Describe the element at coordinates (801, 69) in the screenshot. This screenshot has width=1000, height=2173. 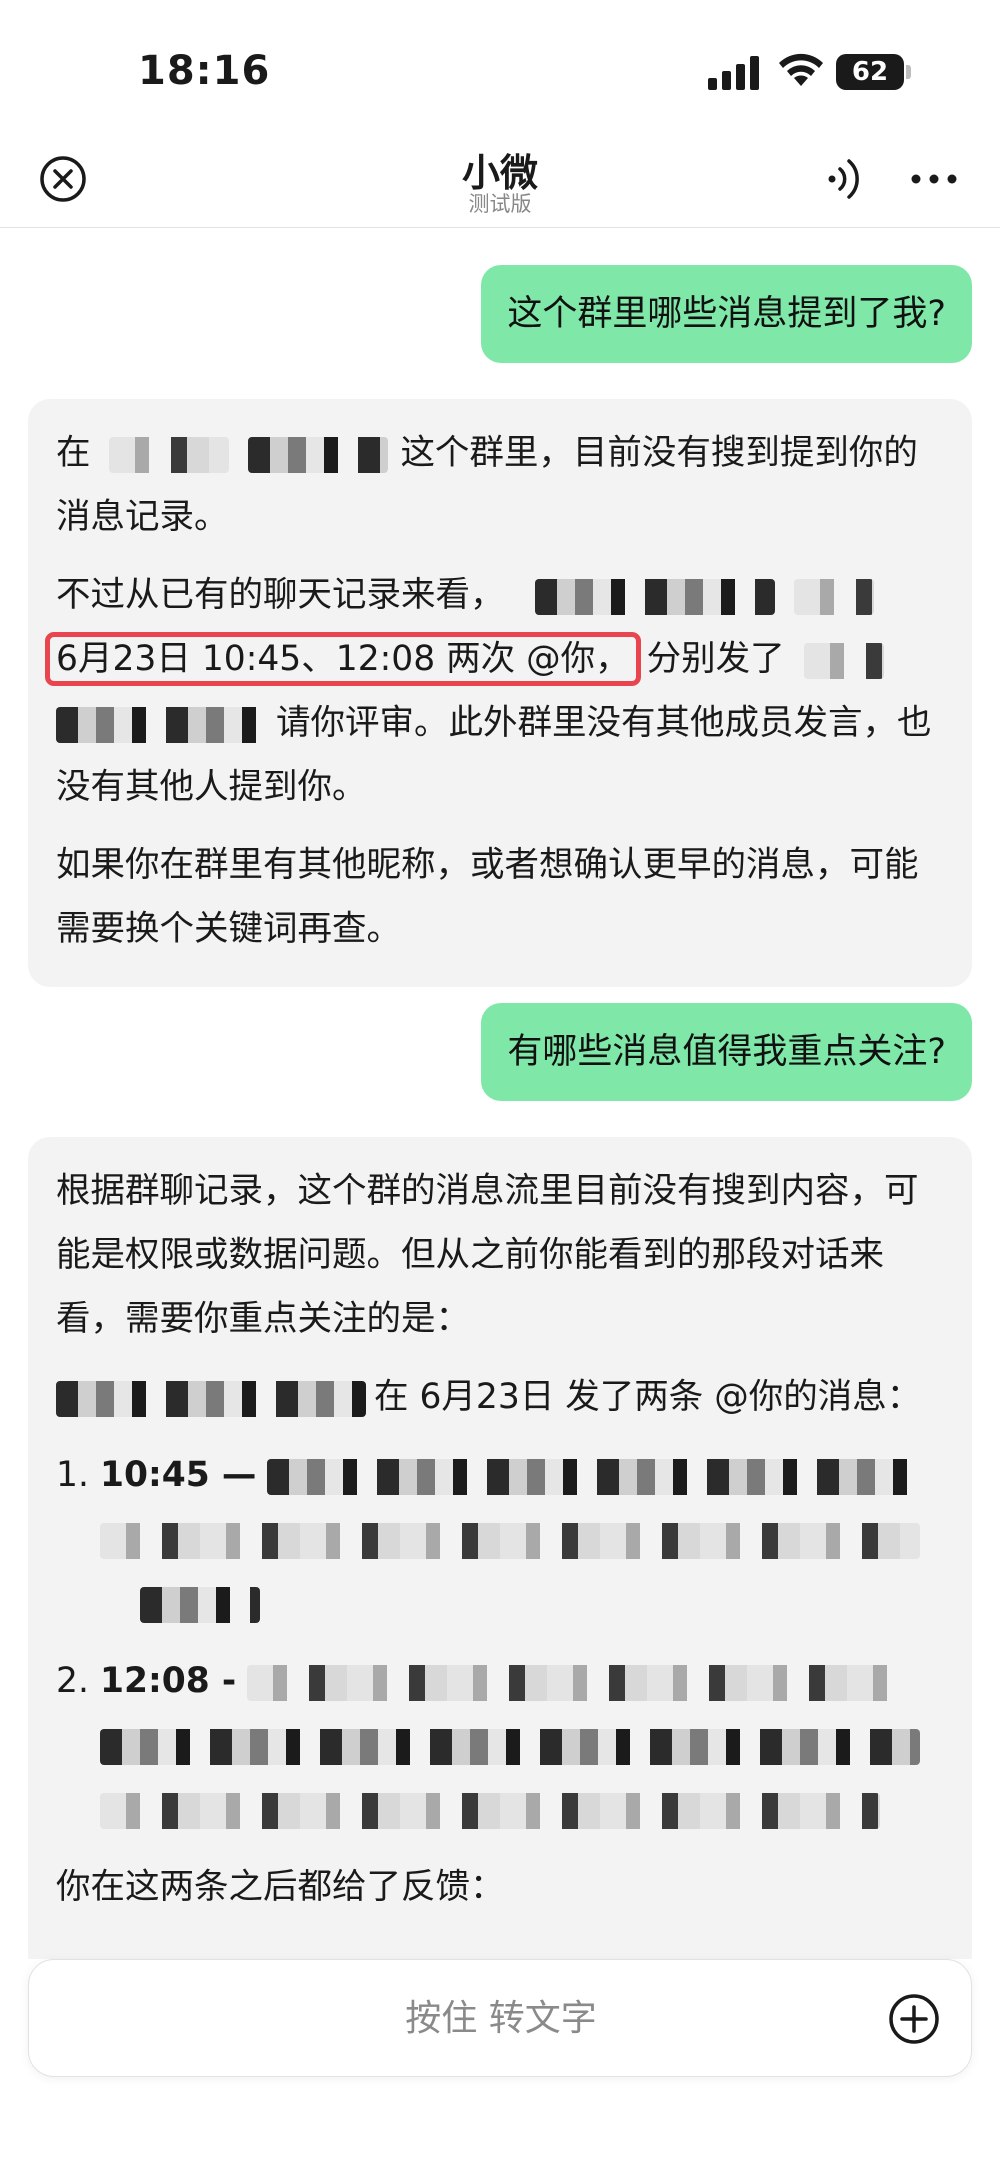
I see `wifi-icon` at that location.